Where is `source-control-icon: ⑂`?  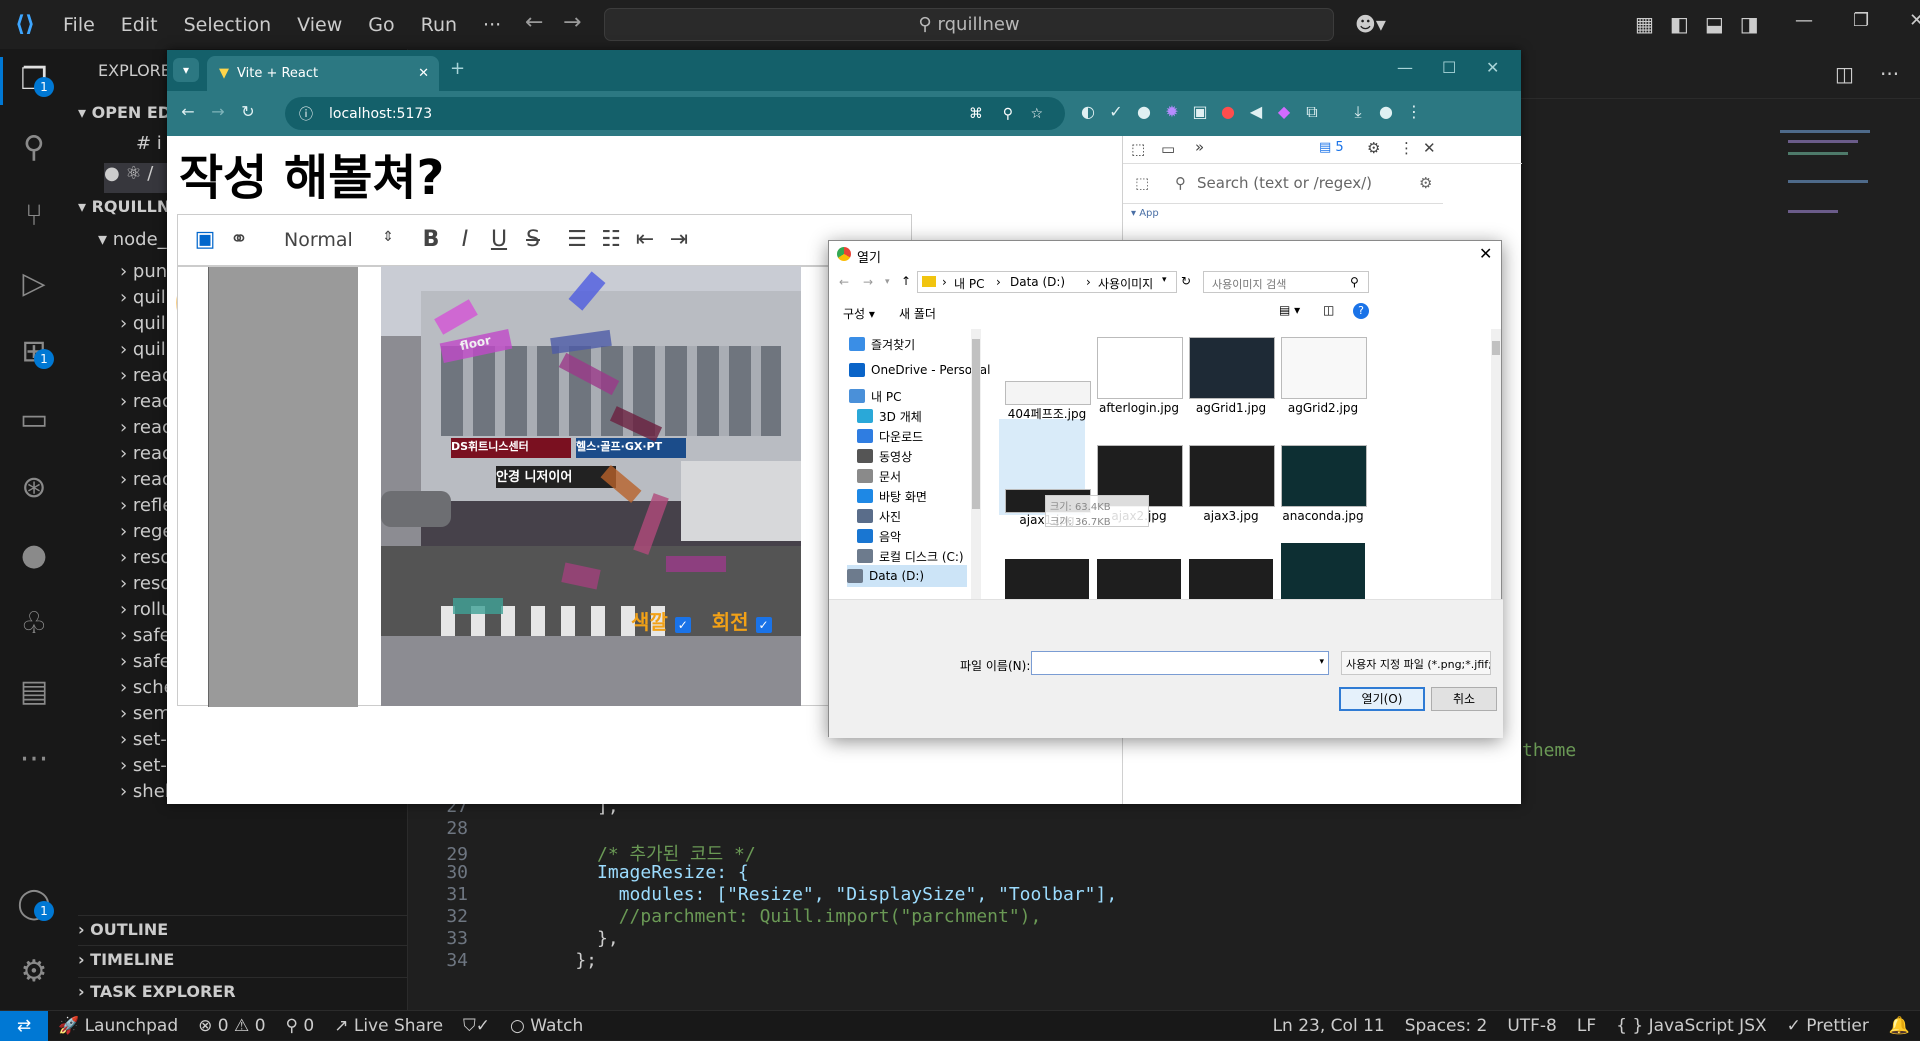
source-control-icon: ⑂ is located at coordinates (34, 215).